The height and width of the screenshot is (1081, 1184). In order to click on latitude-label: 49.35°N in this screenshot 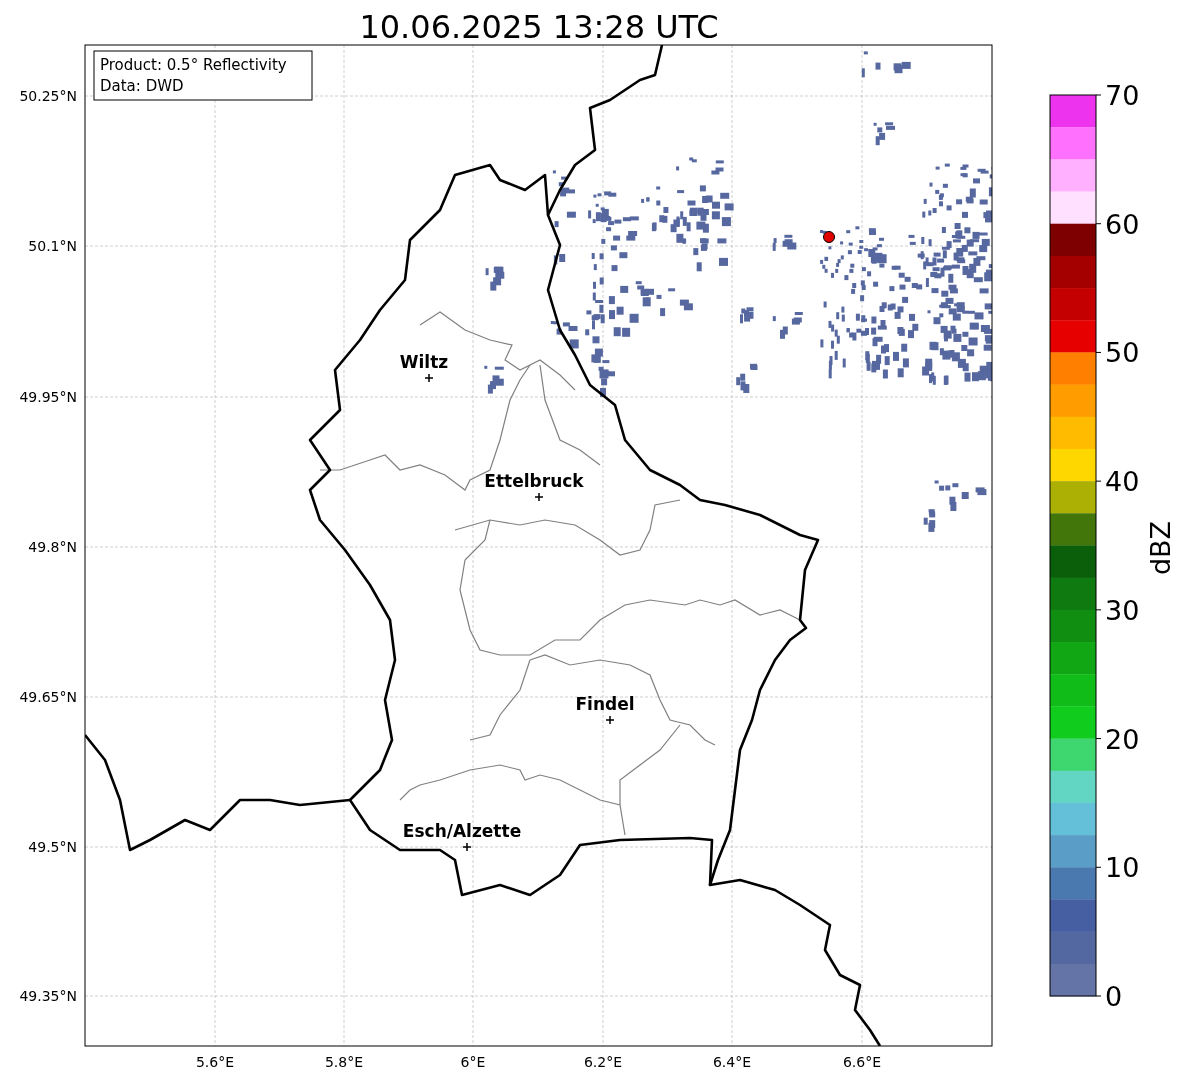, I will do `click(48, 996)`.